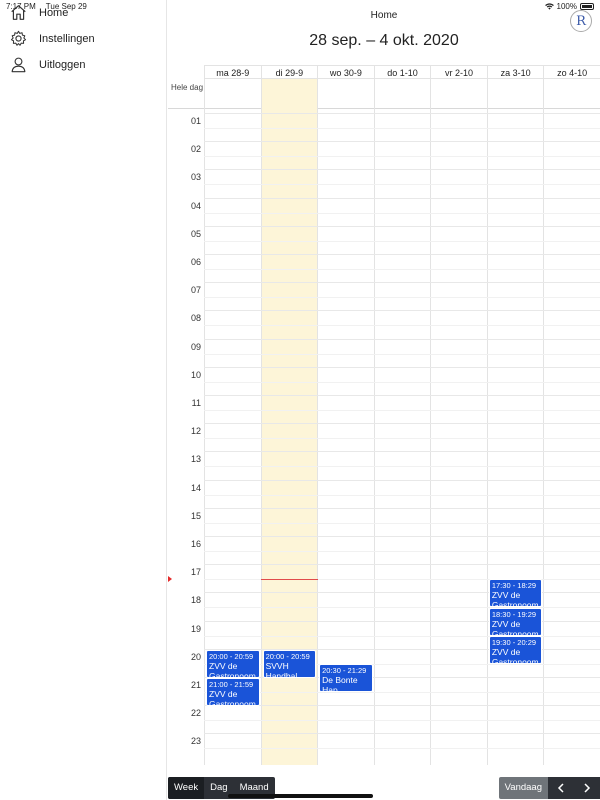  I want to click on current-time-marker, so click(170, 579).